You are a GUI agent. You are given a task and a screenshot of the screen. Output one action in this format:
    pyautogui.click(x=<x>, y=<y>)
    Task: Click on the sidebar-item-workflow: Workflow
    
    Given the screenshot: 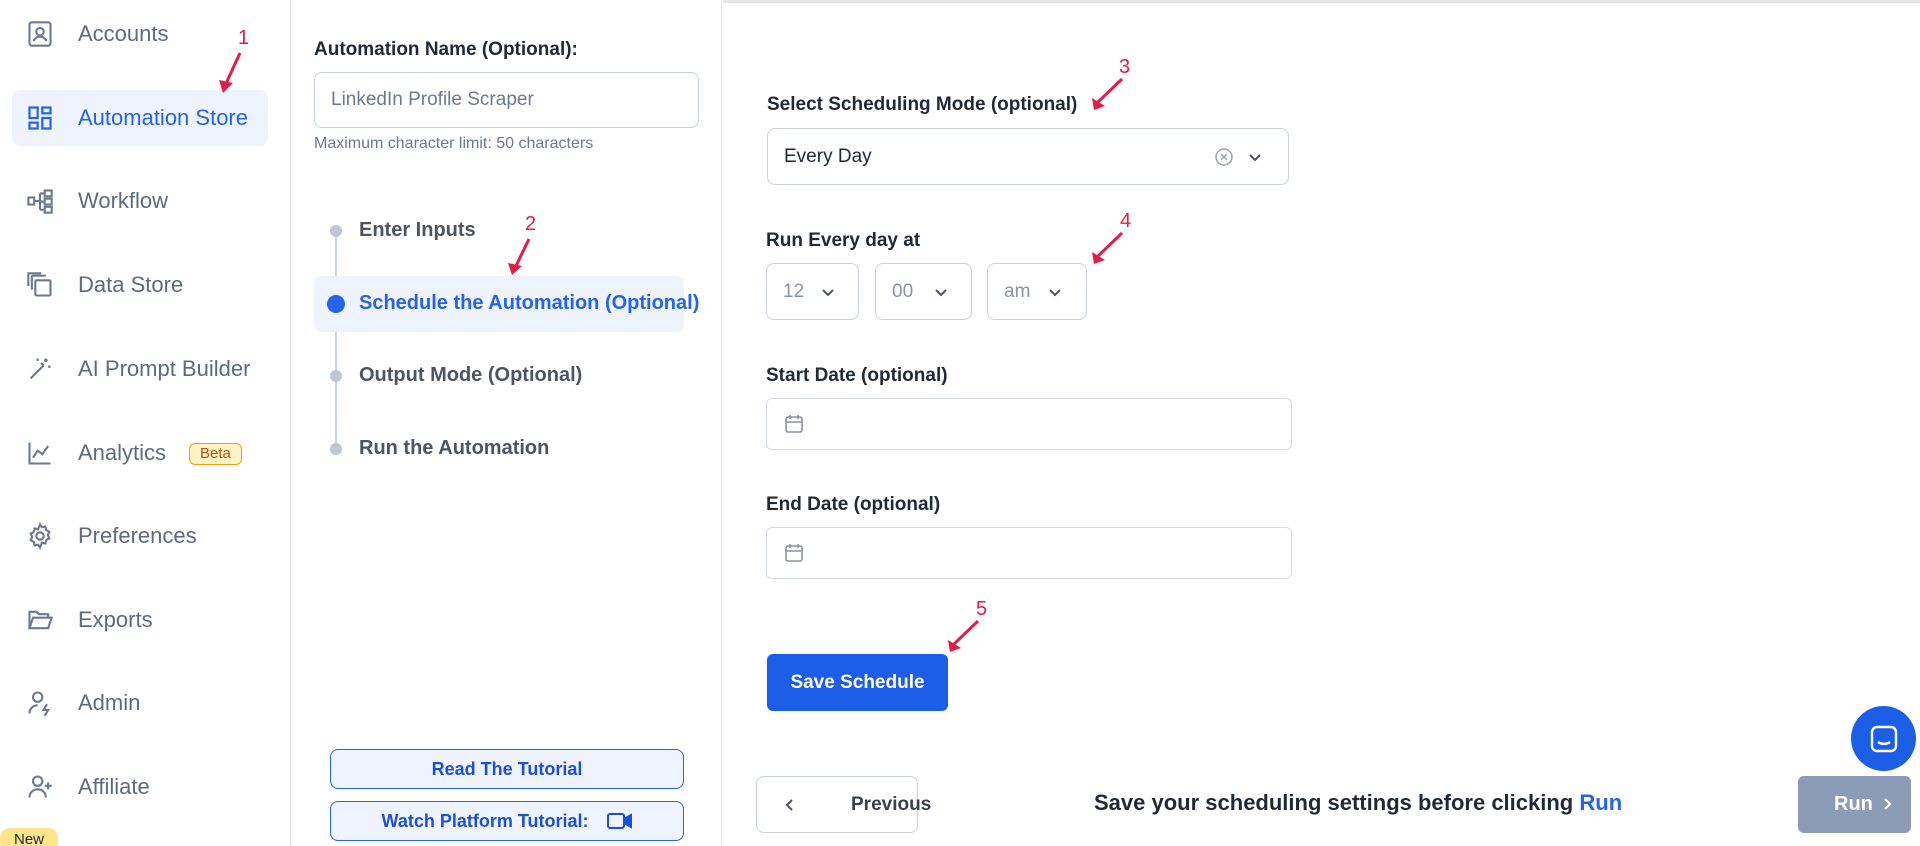 What is the action you would take?
    pyautogui.click(x=140, y=201)
    